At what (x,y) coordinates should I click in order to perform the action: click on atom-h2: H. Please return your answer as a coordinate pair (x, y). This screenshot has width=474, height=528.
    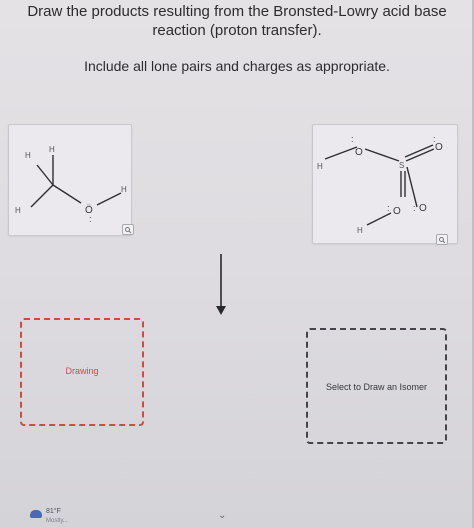
    Looking at the image, I should click on (52, 149).